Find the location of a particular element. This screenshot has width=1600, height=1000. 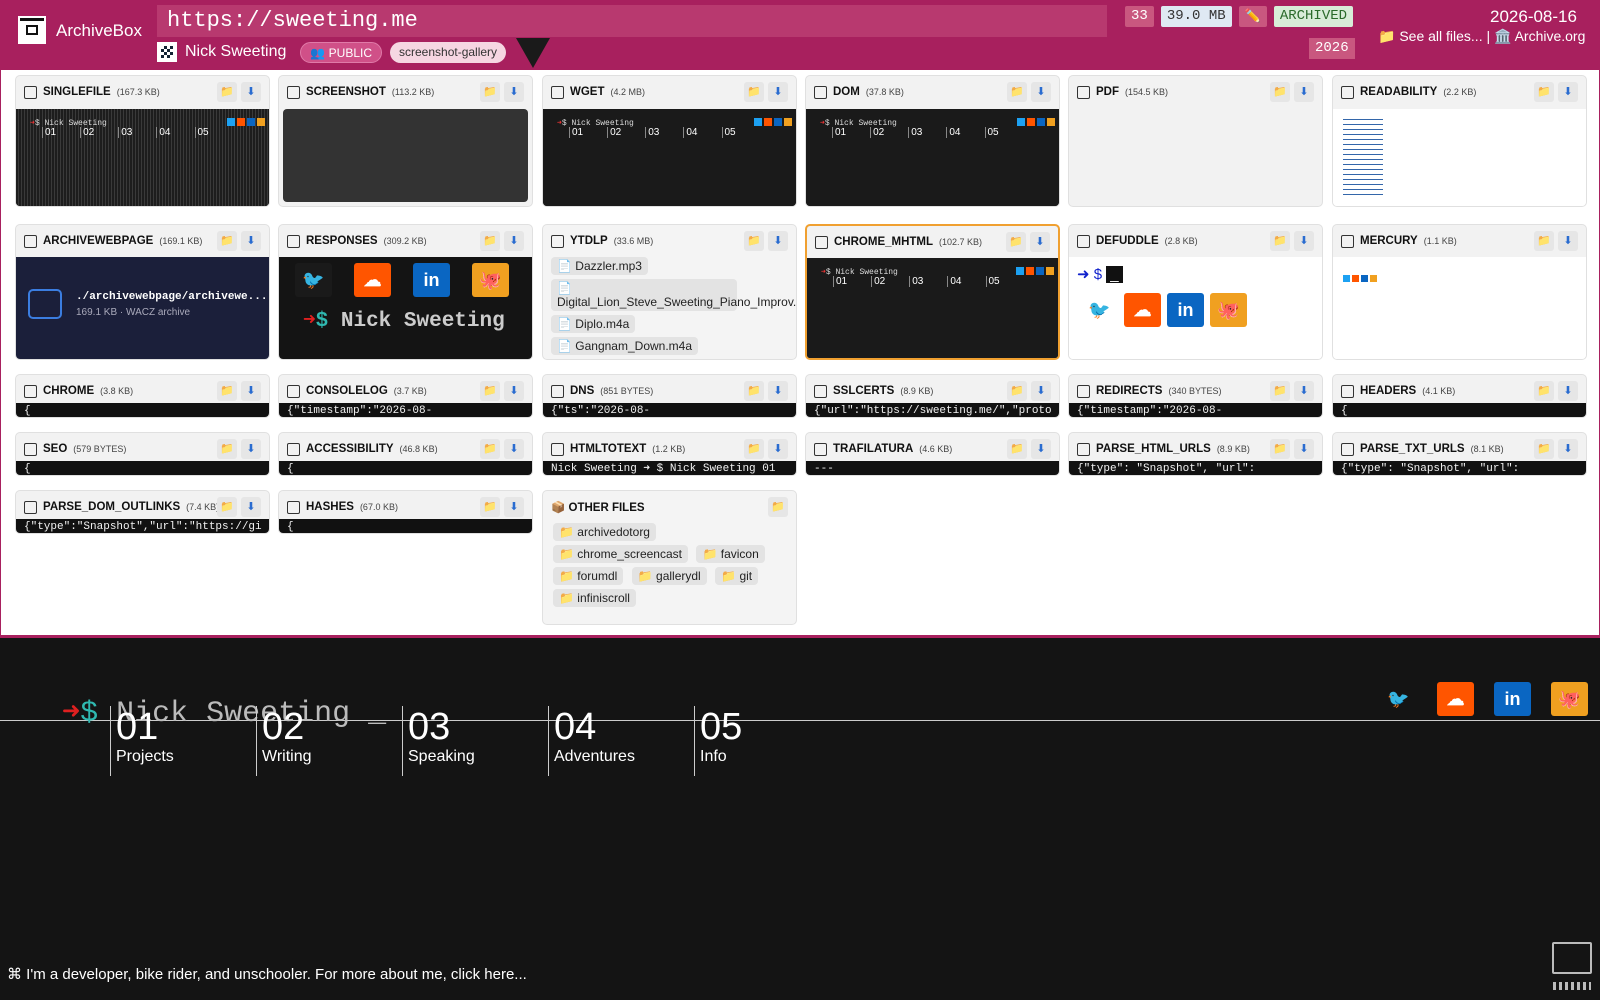

nav-item-projects: 01 Projects is located at coordinates (183, 741).